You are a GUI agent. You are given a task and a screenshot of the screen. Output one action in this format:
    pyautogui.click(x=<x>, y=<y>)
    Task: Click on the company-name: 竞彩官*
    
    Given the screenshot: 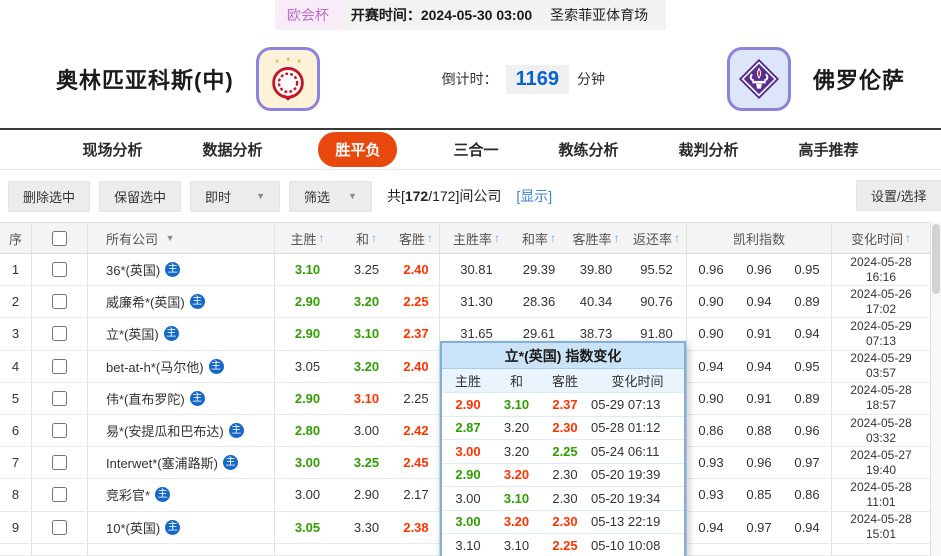 What is the action you would take?
    pyautogui.click(x=128, y=496)
    